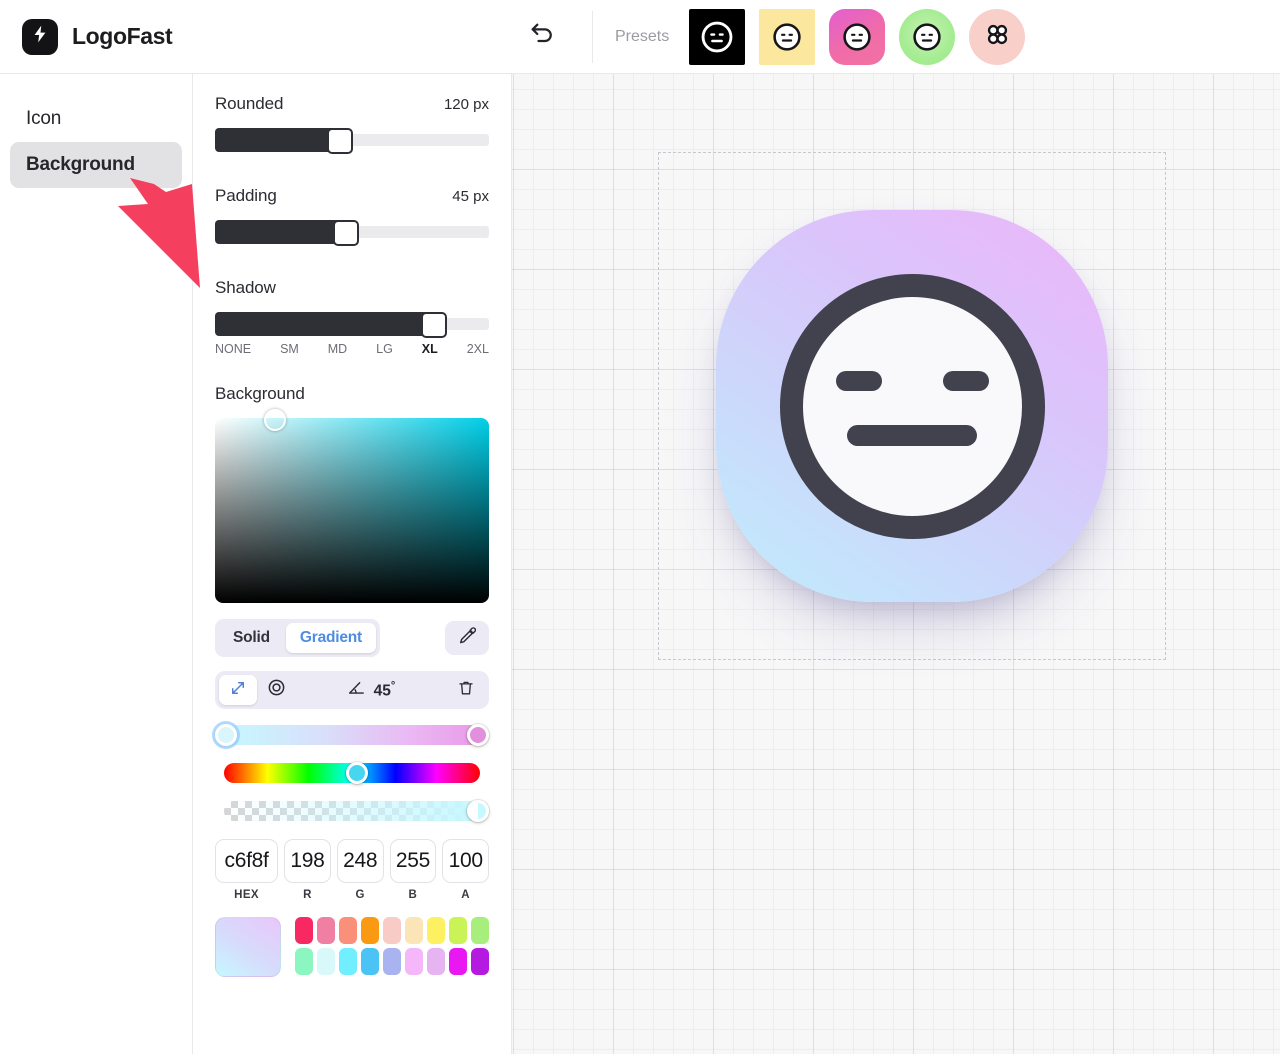 The width and height of the screenshot is (1280, 1054). I want to click on swatches-row, so click(352, 947).